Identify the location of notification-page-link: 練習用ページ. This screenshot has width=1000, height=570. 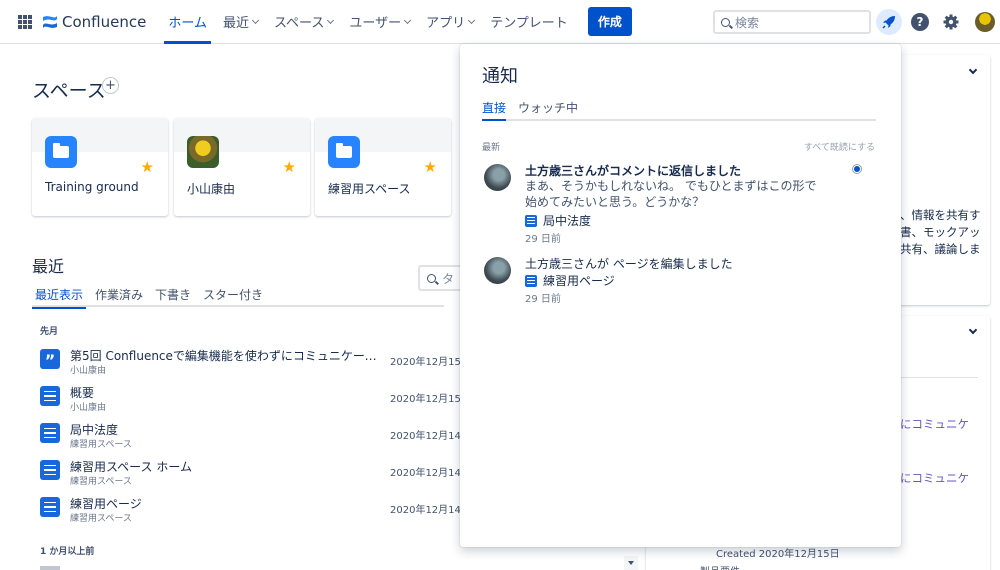
(570, 280).